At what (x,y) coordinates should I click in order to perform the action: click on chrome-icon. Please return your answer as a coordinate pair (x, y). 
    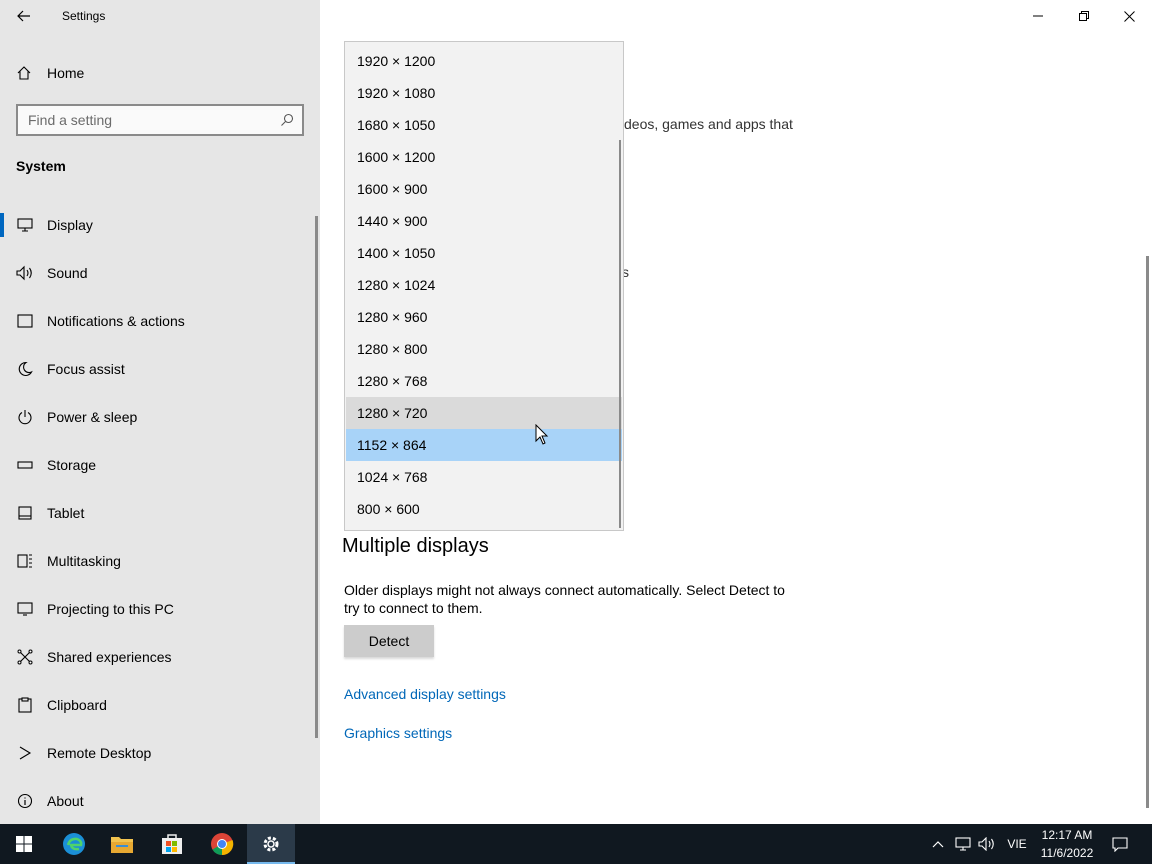
    Looking at the image, I should click on (222, 844).